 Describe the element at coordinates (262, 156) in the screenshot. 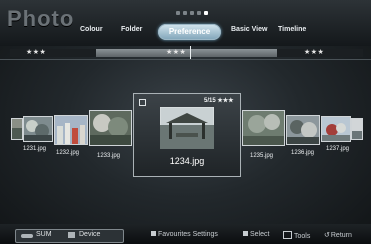

I see `thumbnail-filename: 1235.jpg` at that location.